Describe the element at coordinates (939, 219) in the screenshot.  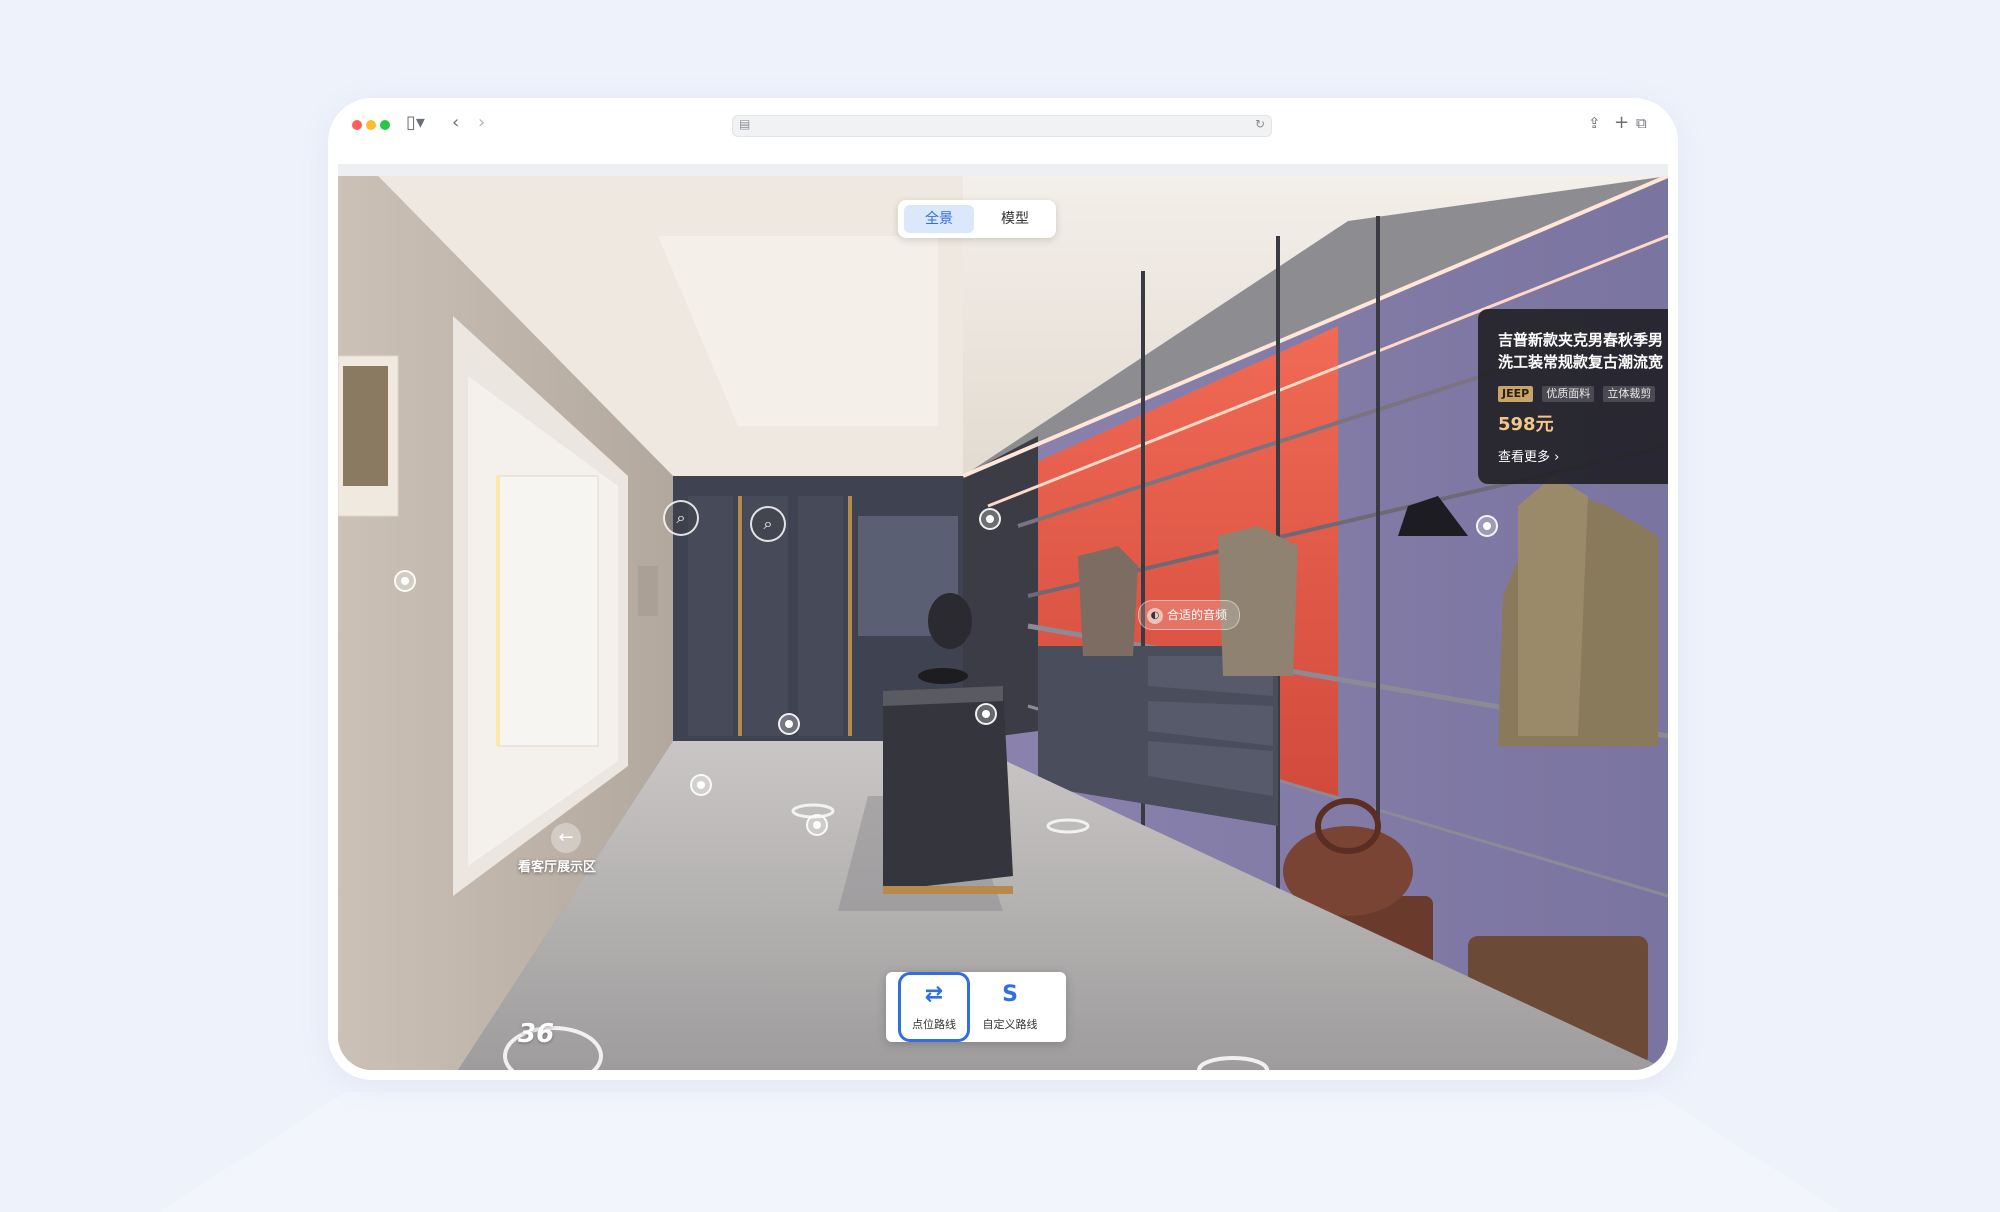
I see `tab-panorama: 全景` at that location.